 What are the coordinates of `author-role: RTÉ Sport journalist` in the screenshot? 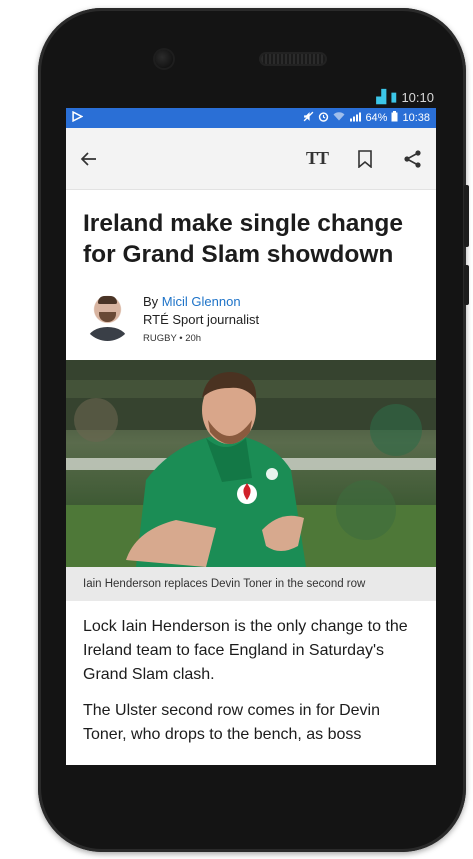 It's located at (201, 319).